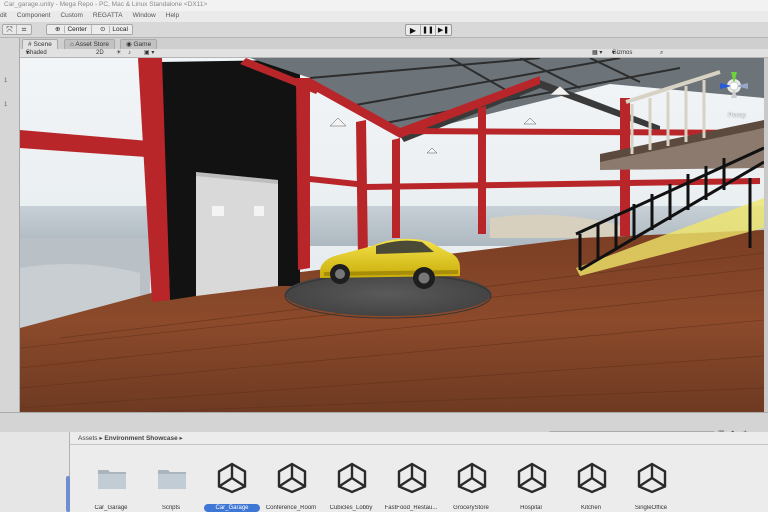  Describe the element at coordinates (118, 53) in the screenshot. I see `lighting-icon: ☀` at that location.